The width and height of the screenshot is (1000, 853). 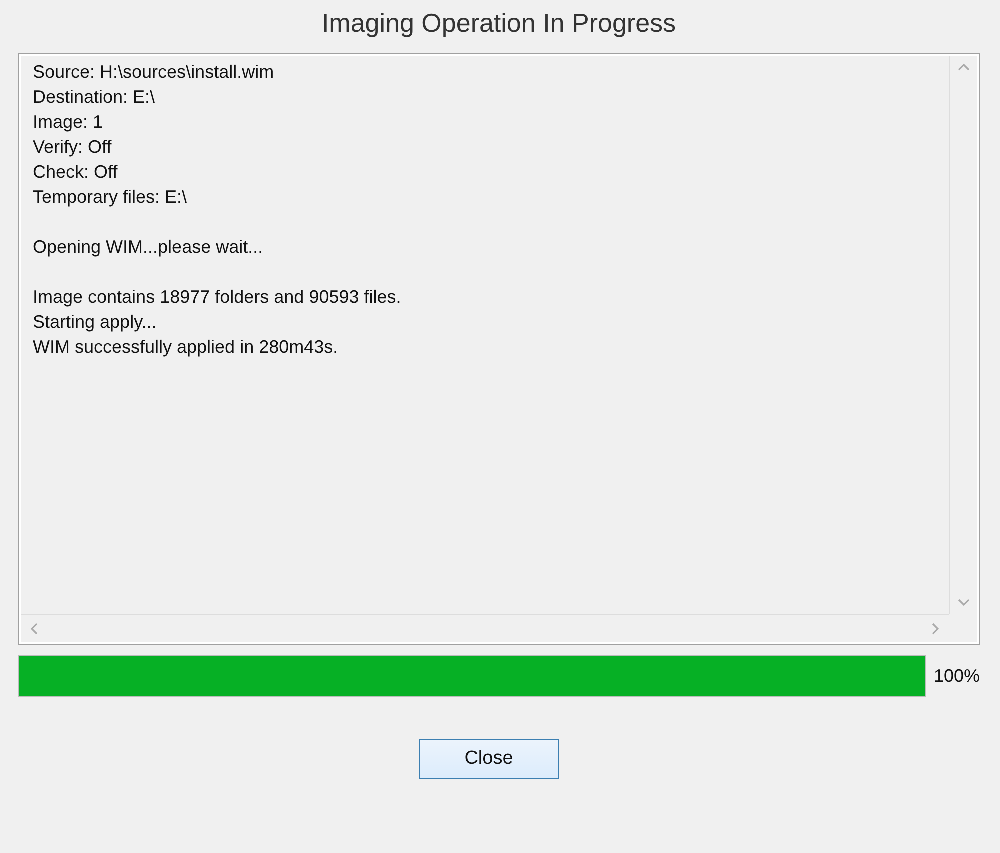 I want to click on scroll-up-icon, so click(x=963, y=67).